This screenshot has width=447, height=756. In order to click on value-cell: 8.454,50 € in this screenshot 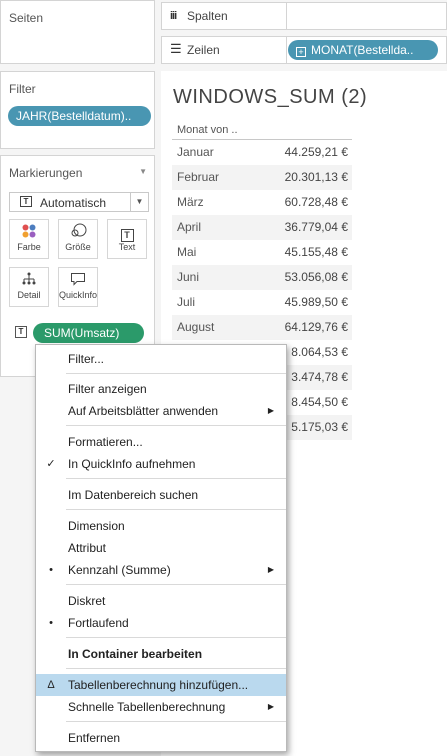, I will do `click(319, 402)`.